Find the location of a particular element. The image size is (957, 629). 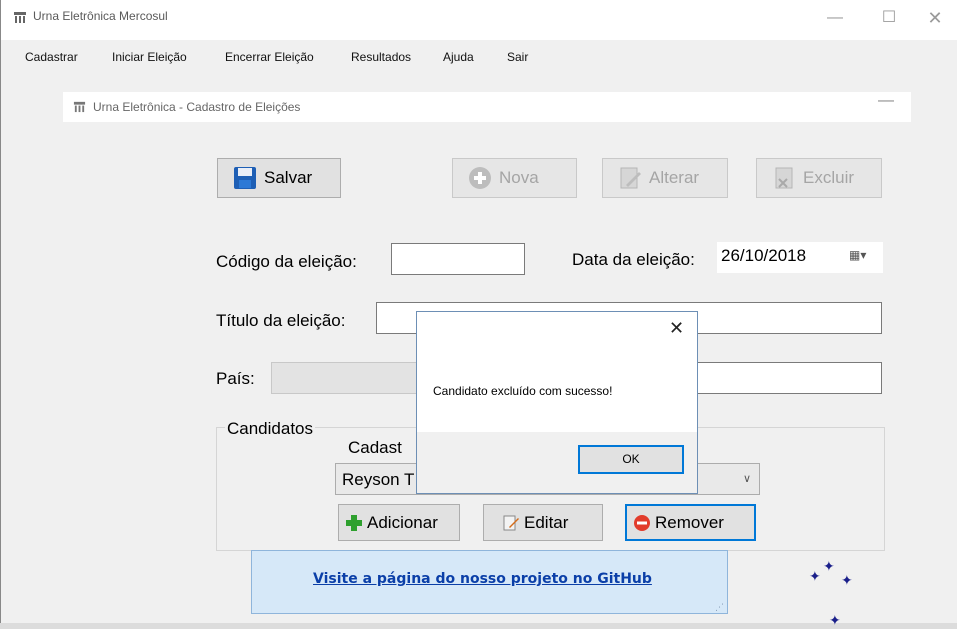

remover-label: Remover is located at coordinates (689, 522).